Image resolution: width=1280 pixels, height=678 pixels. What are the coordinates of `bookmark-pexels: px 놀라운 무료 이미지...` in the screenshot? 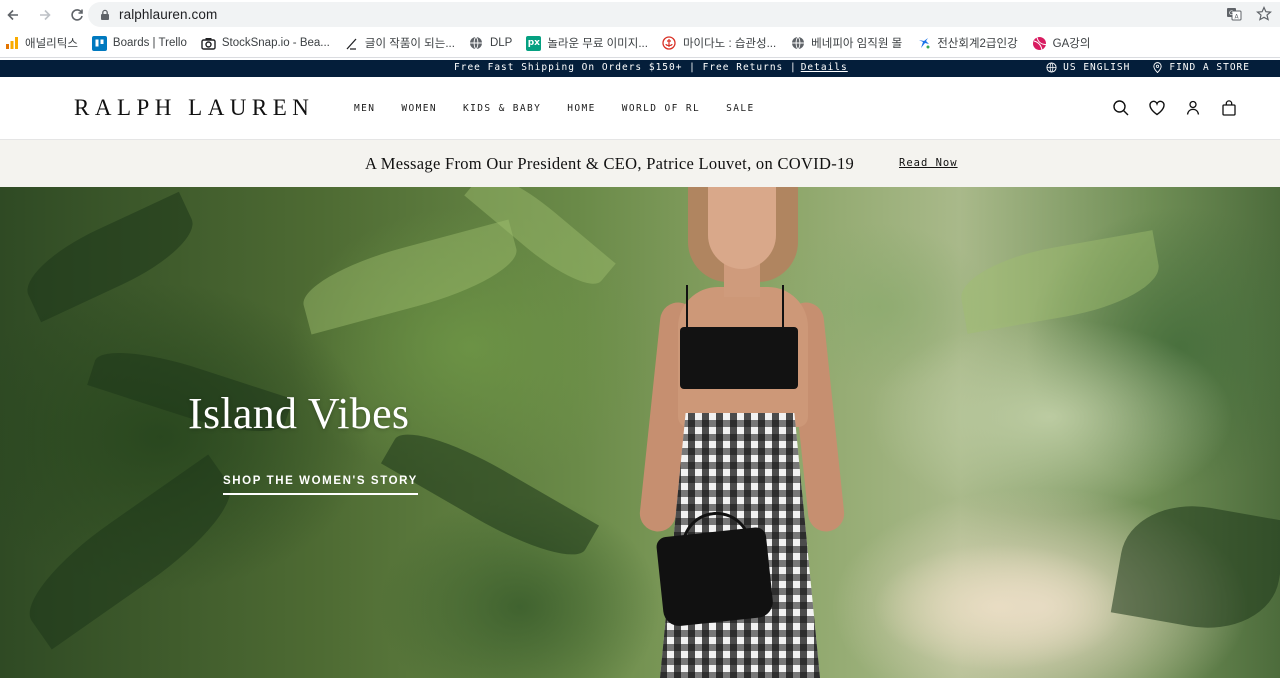 It's located at (587, 43).